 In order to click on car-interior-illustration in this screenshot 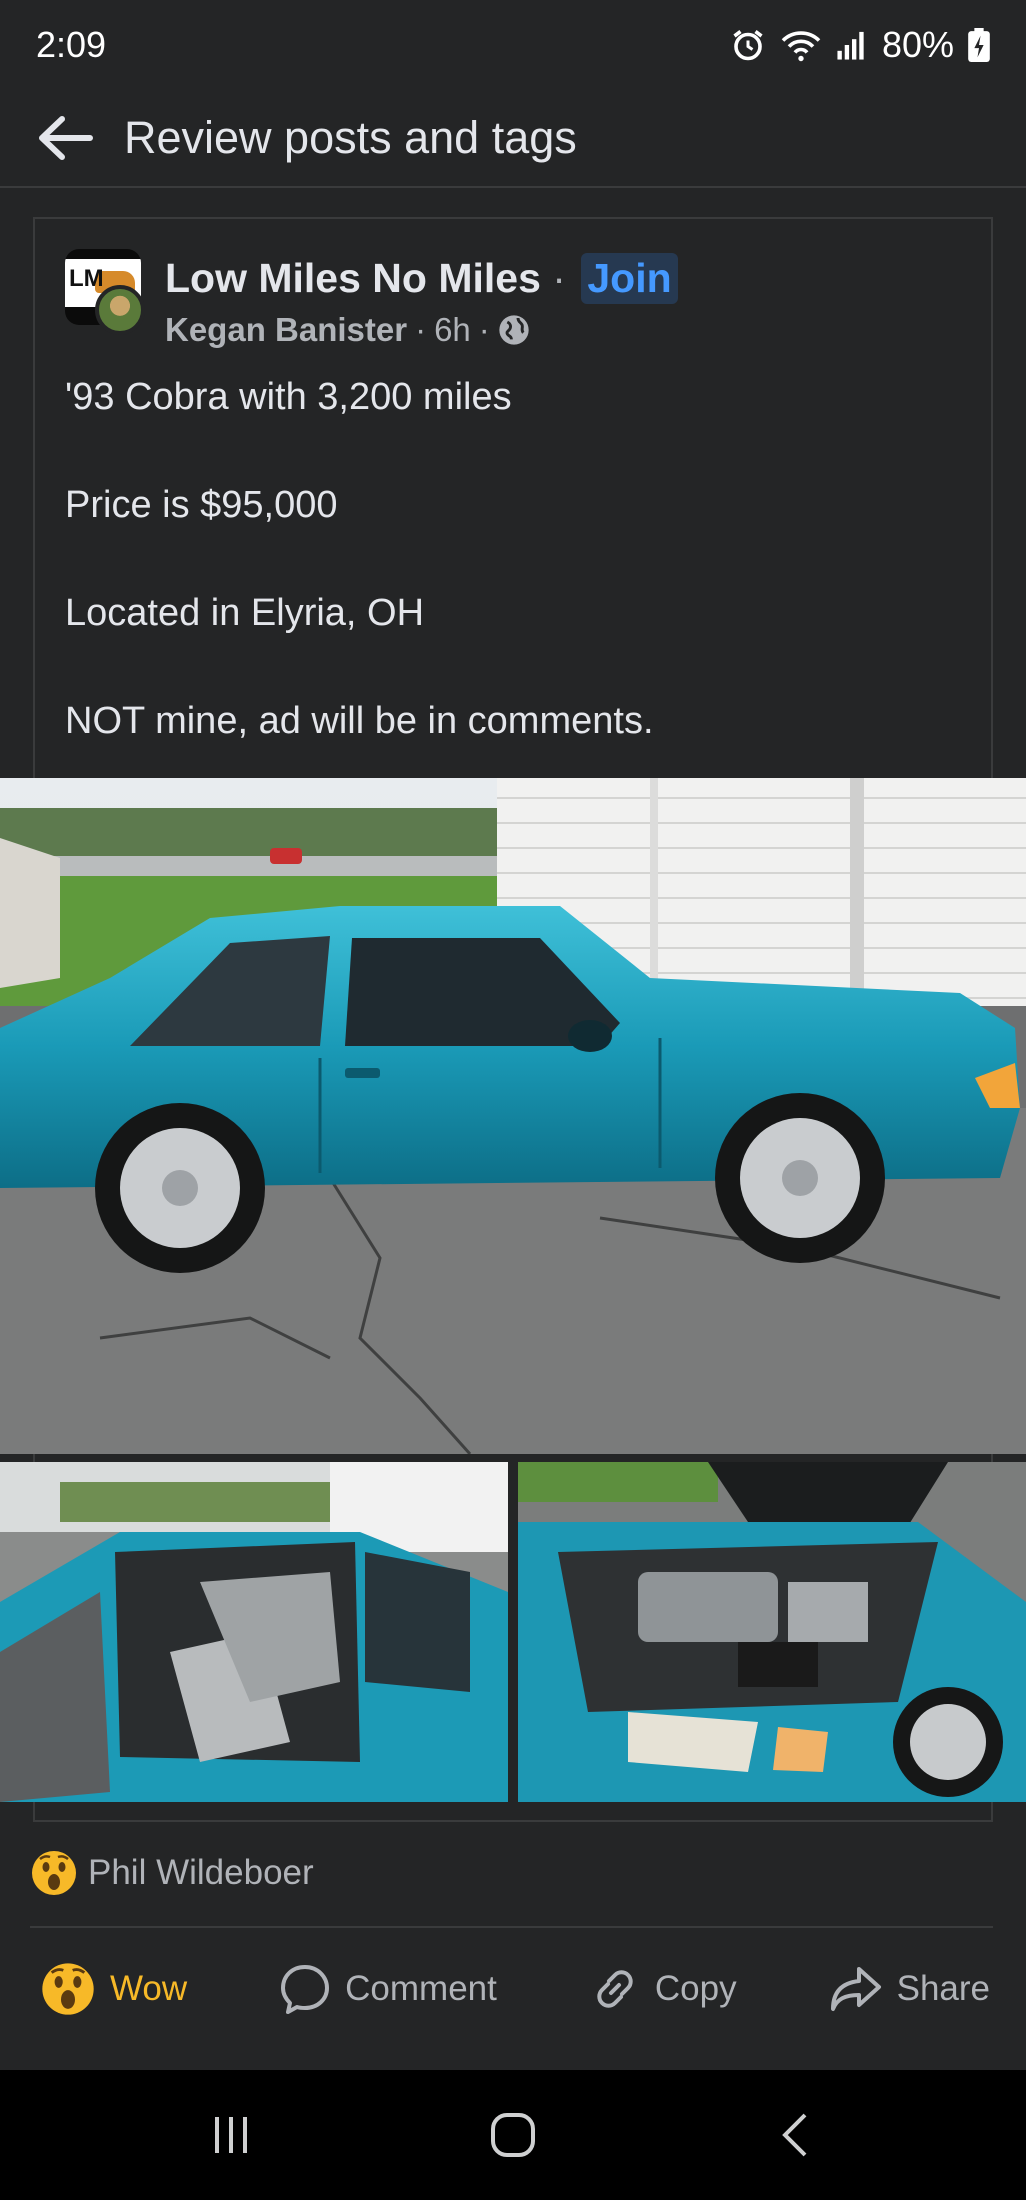, I will do `click(254, 1632)`.